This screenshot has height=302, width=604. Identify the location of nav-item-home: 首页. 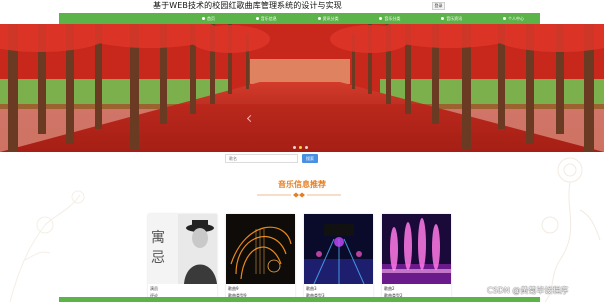
(208, 18).